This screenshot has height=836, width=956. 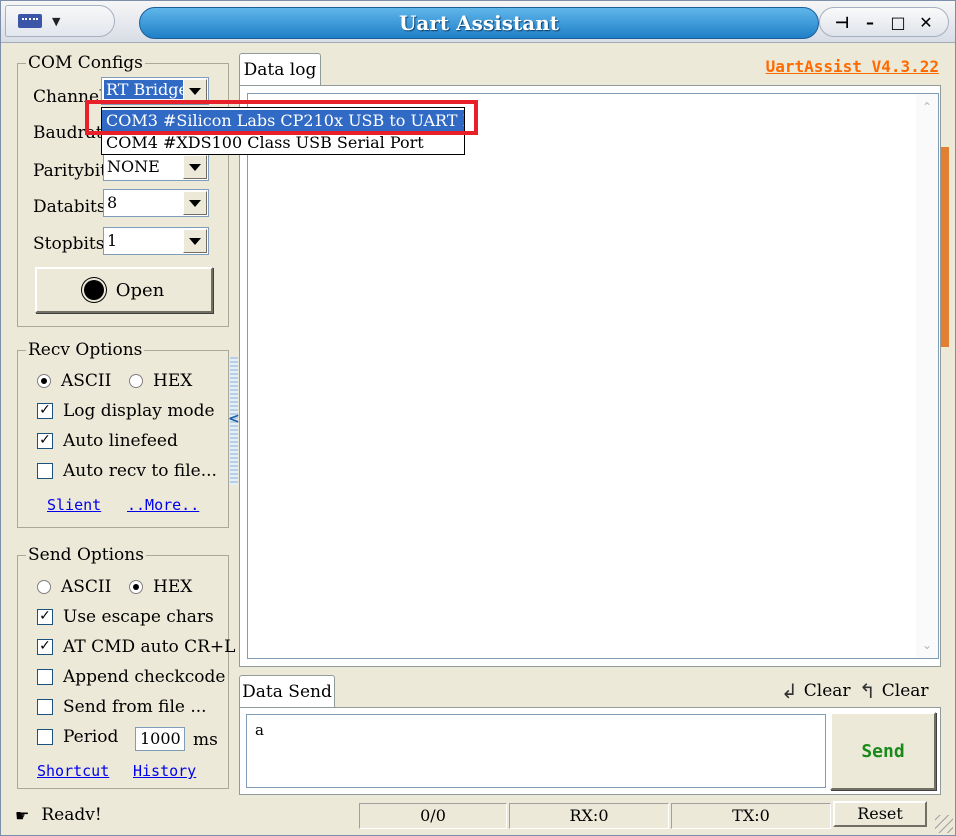 I want to click on return-arrow-icon: ↲, so click(x=789, y=691).